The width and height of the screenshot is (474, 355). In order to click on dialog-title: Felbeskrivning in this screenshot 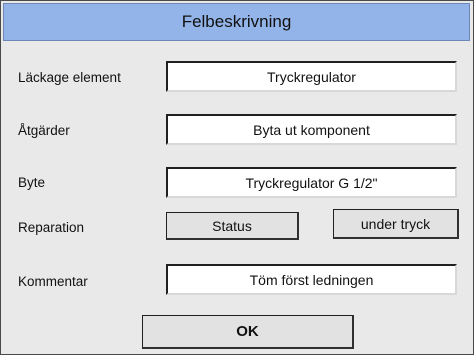, I will do `click(236, 22)`.